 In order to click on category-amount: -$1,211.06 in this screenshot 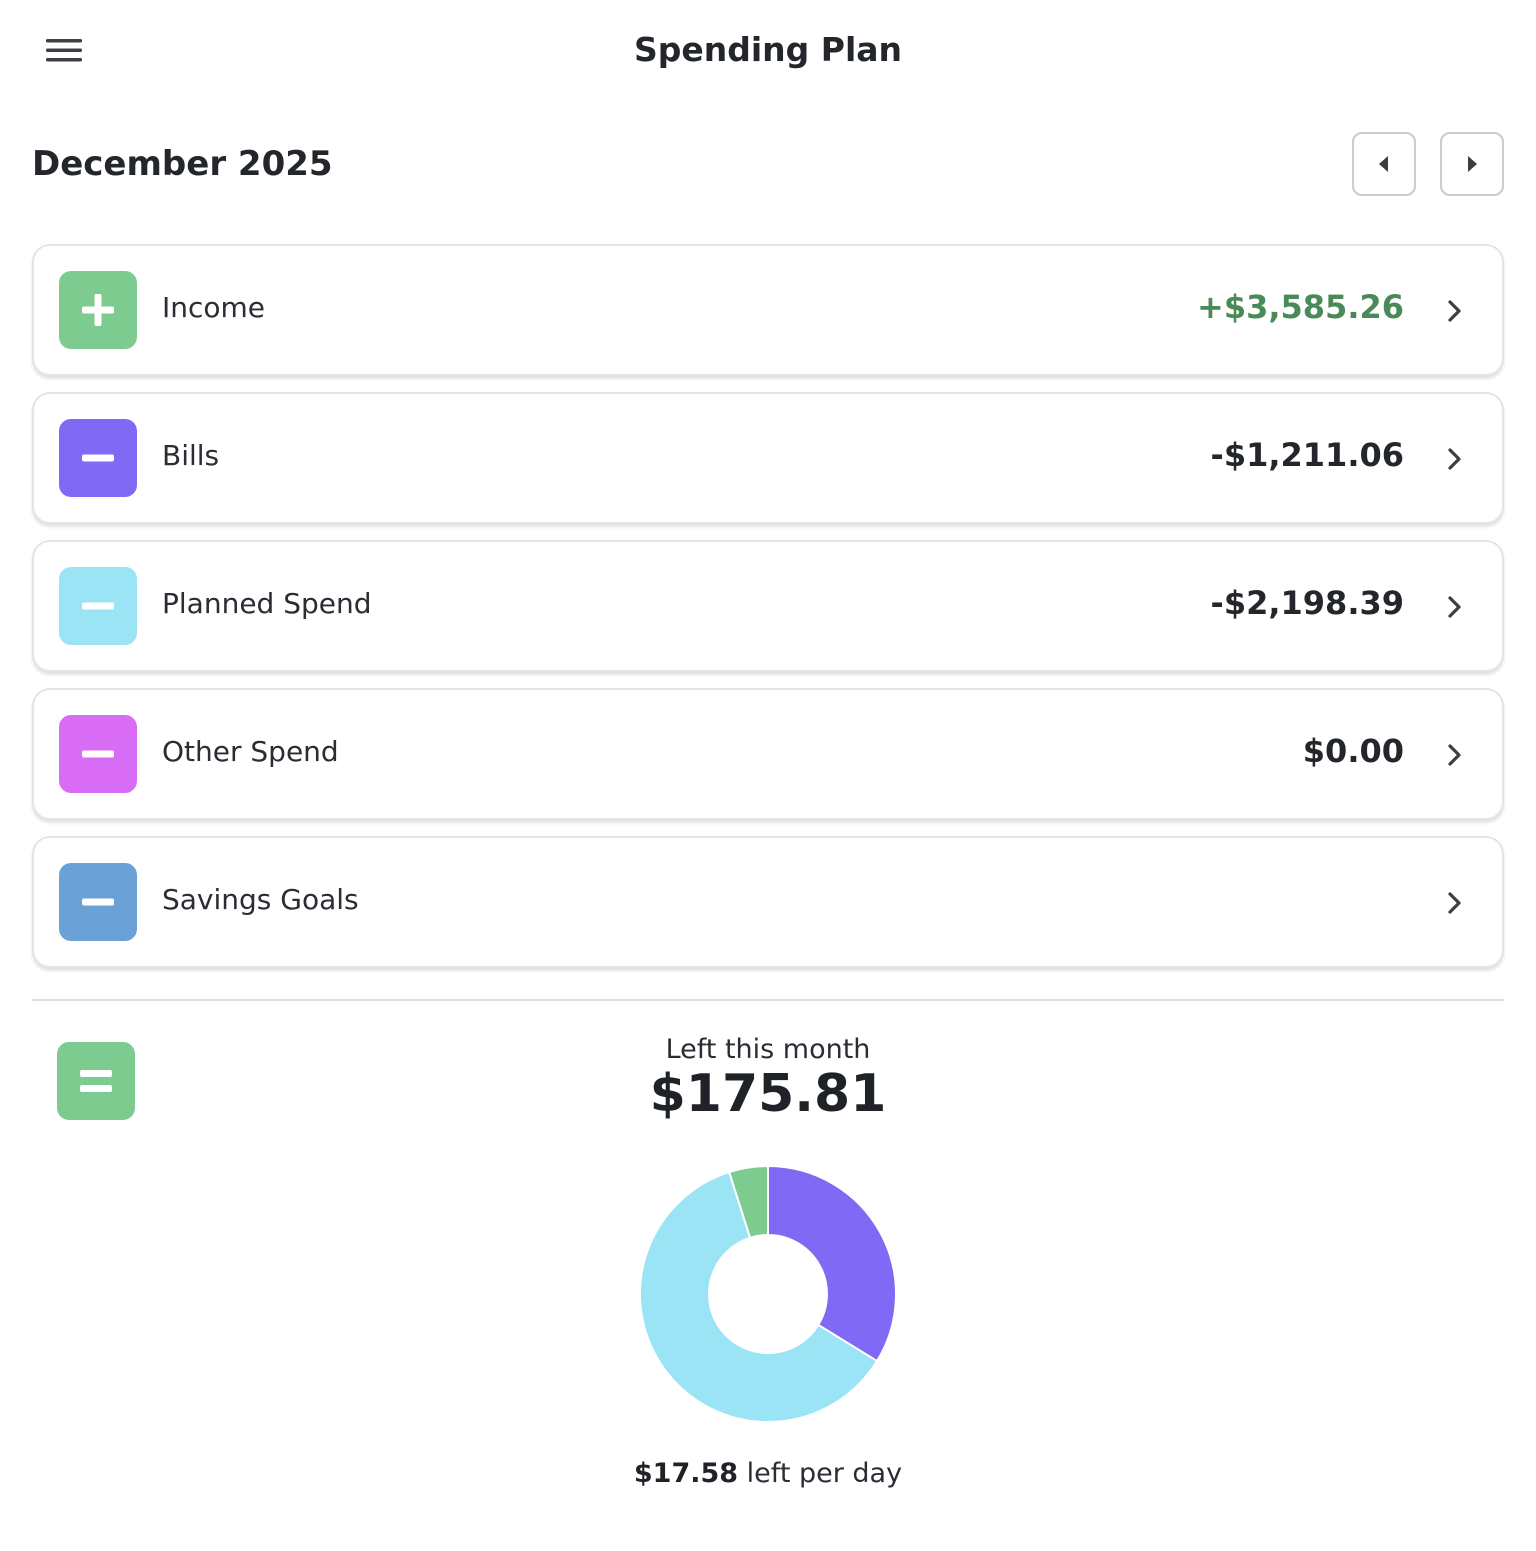, I will do `click(1307, 455)`.